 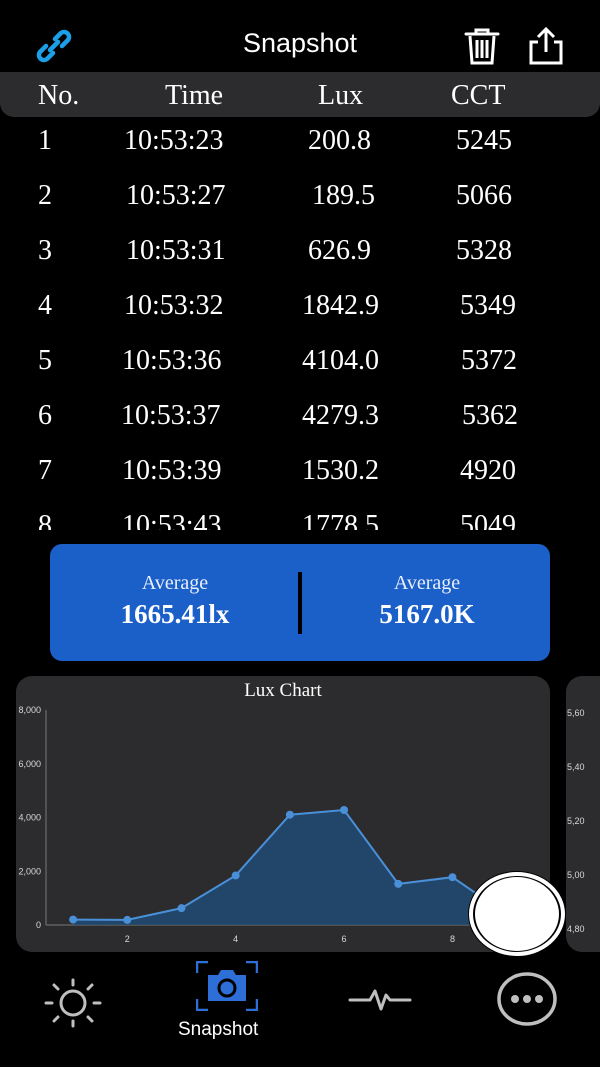 I want to click on column-header-time: Time, so click(x=194, y=95).